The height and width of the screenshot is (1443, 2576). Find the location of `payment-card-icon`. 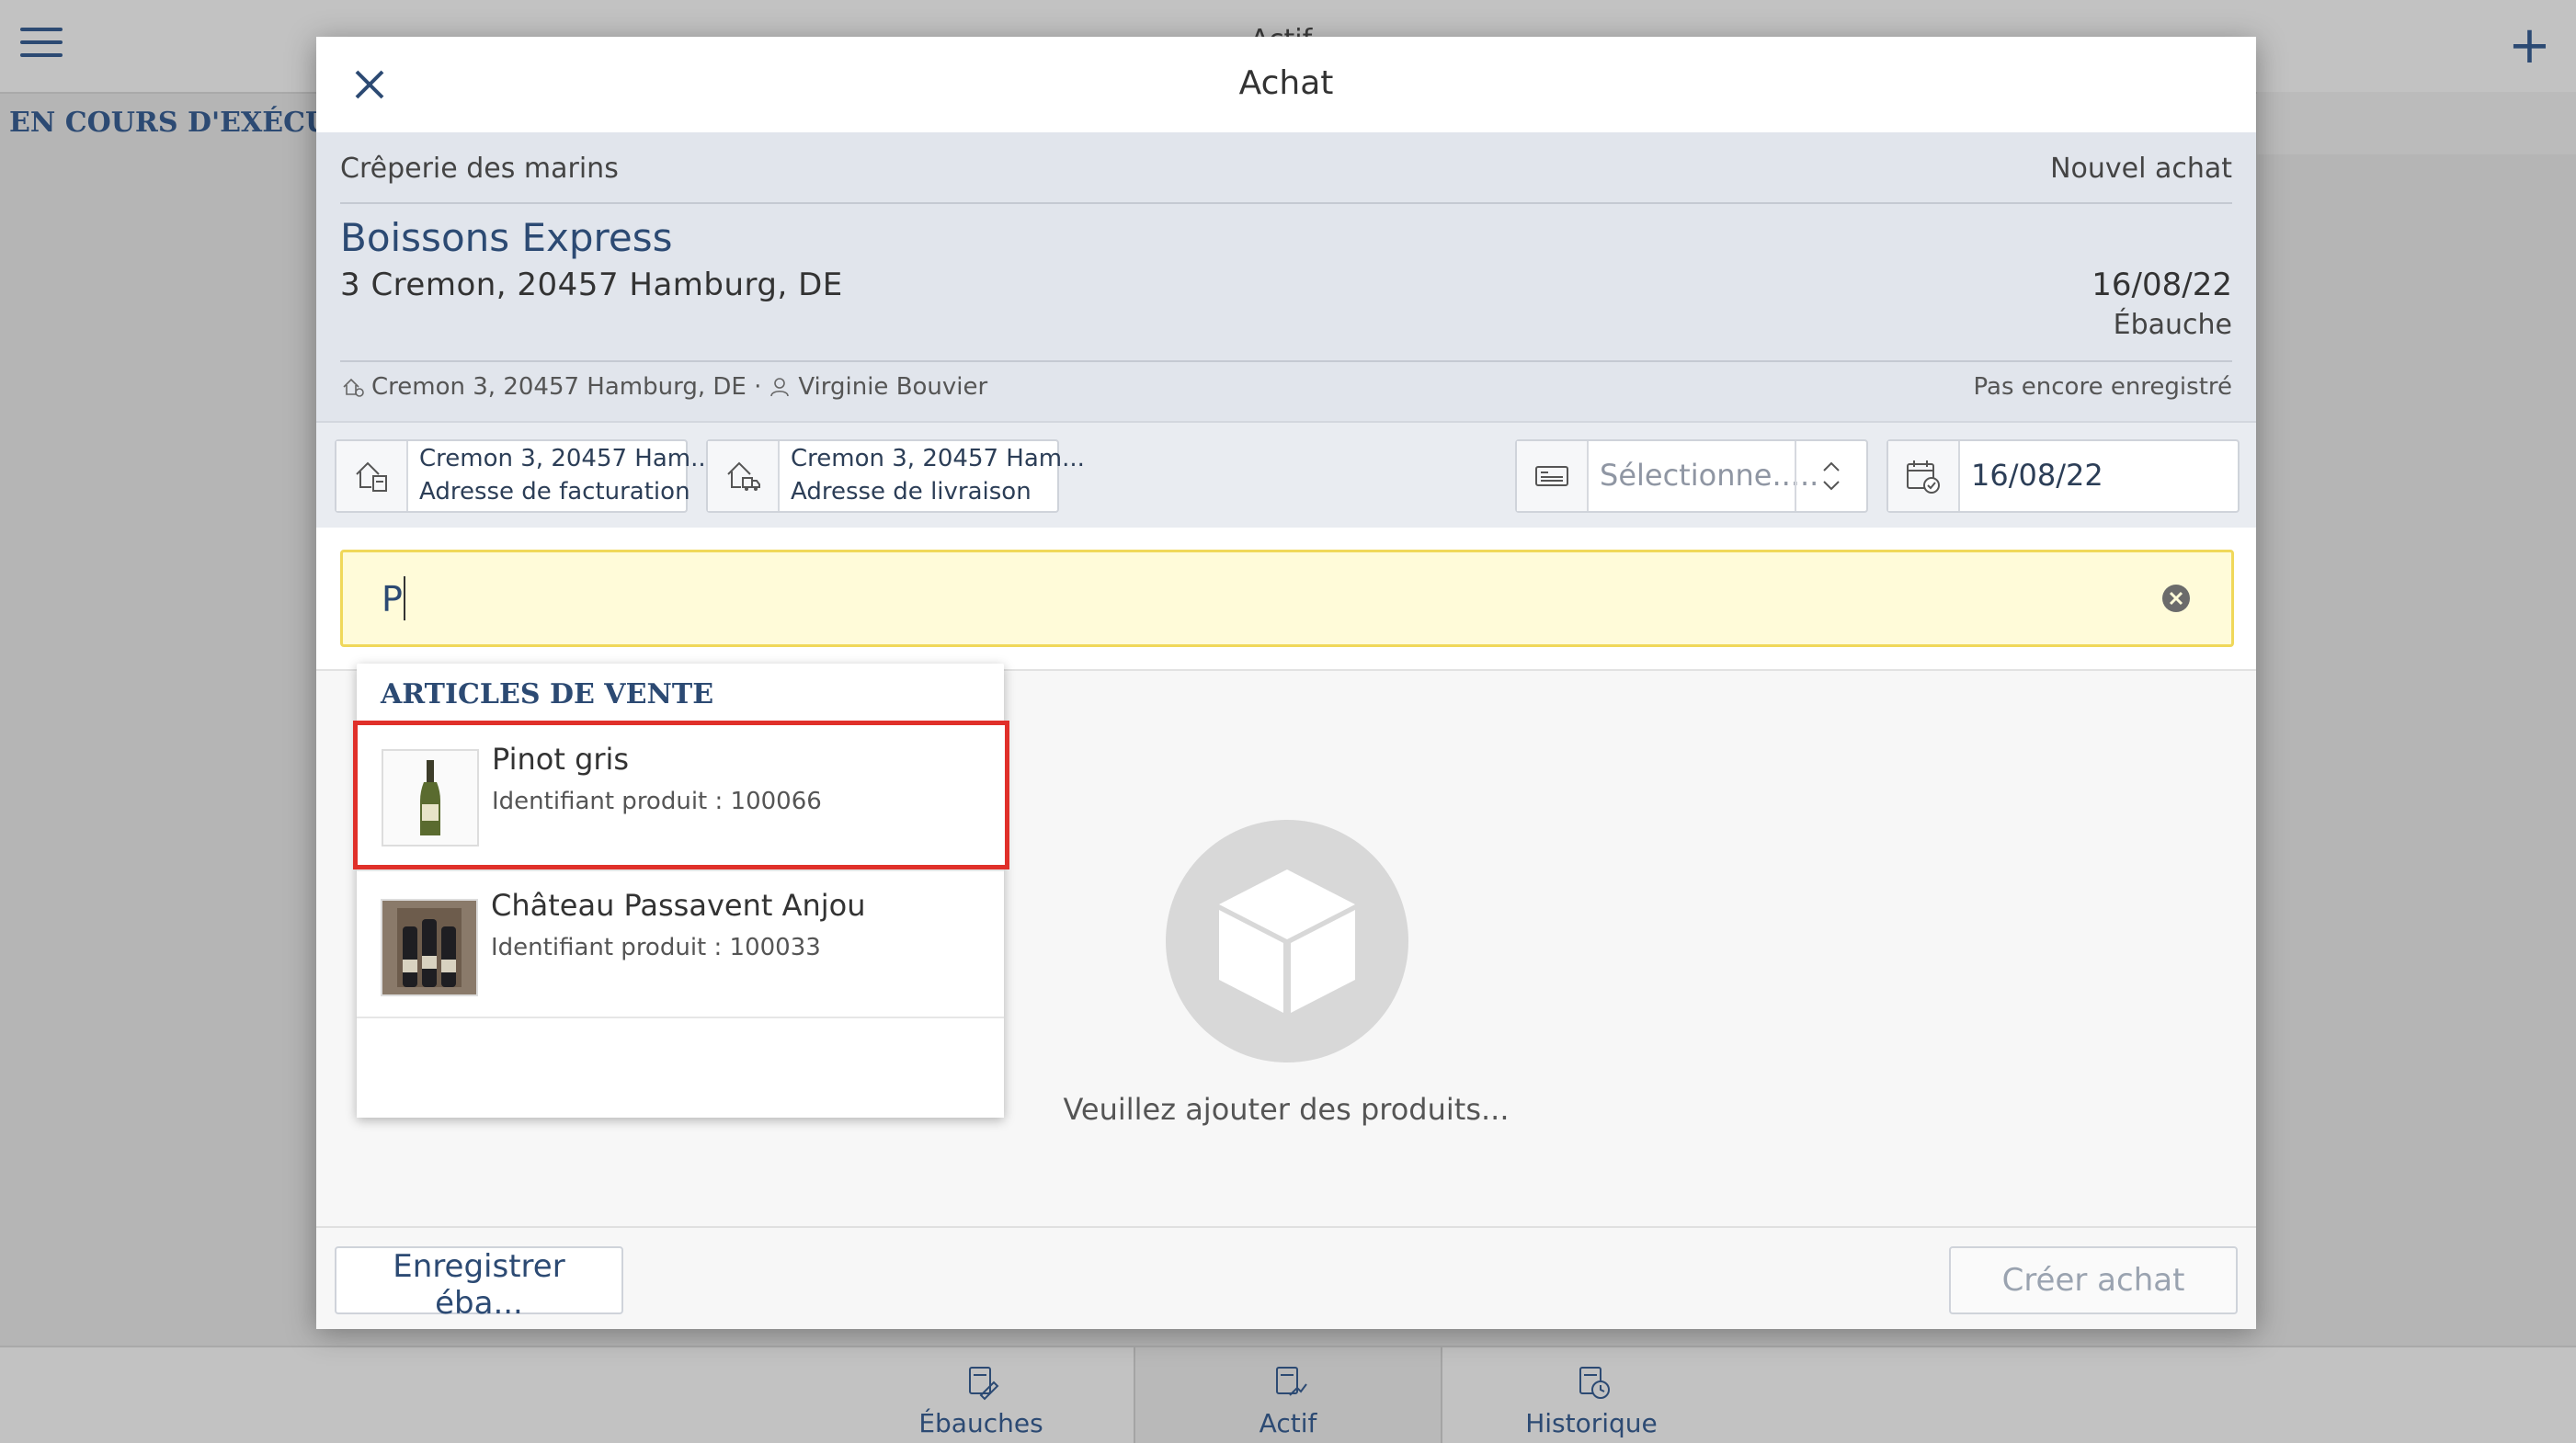

payment-card-icon is located at coordinates (1551, 476).